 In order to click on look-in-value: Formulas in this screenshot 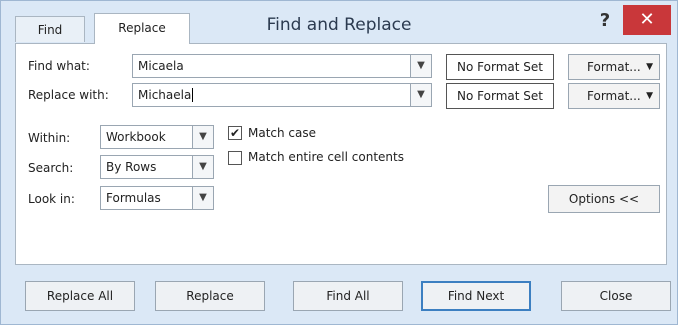, I will do `click(133, 198)`.